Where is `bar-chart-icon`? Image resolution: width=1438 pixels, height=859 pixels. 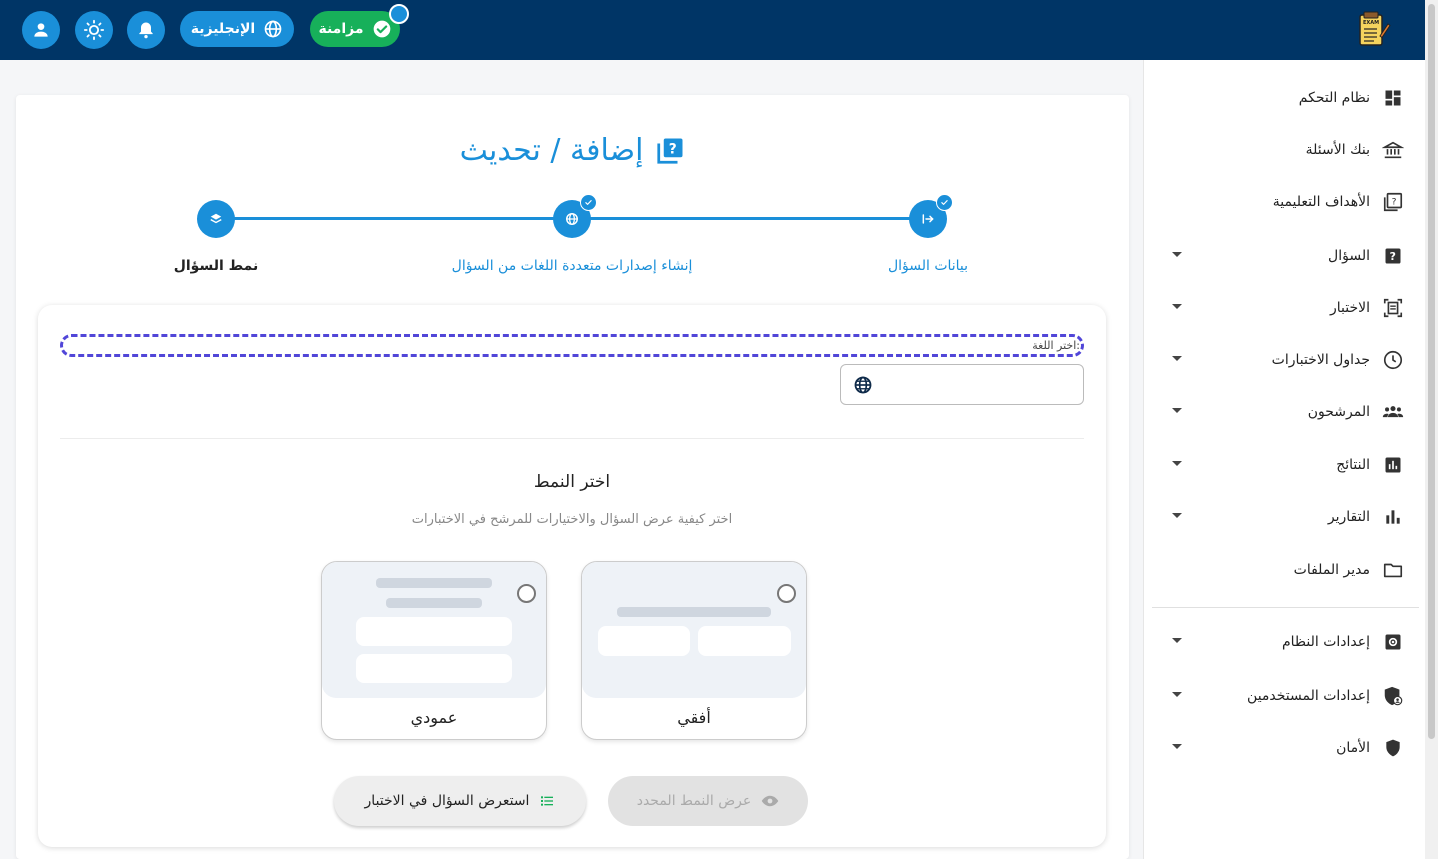 bar-chart-icon is located at coordinates (1393, 517).